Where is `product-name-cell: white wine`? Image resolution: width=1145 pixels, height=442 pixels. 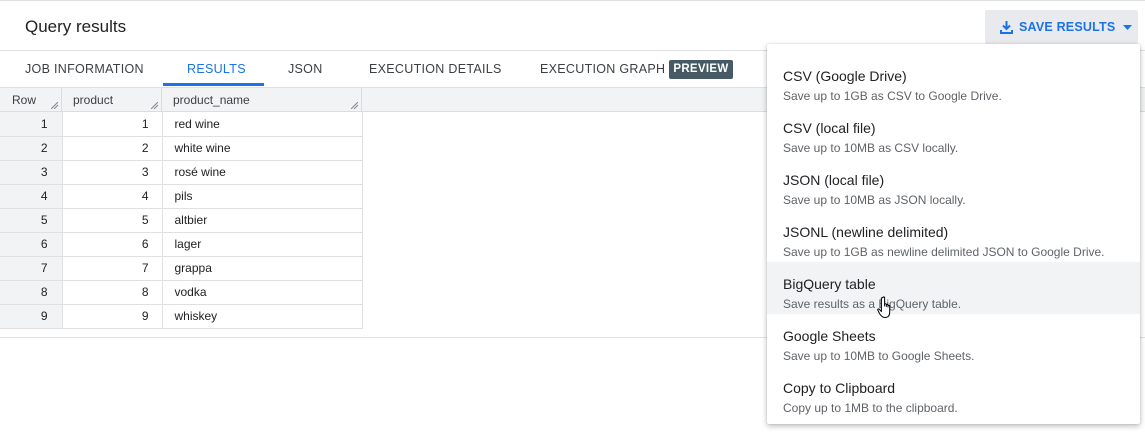 product-name-cell: white wine is located at coordinates (262, 148).